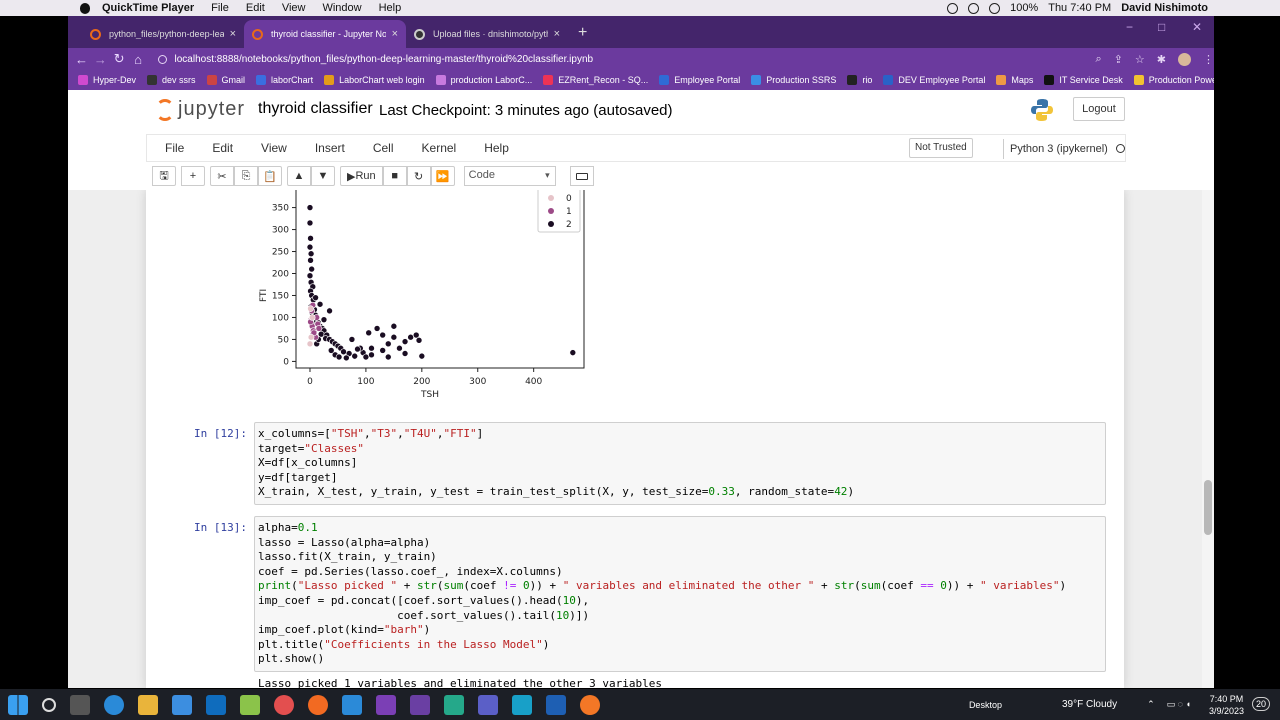 This screenshot has width=1280, height=720. What do you see at coordinates (148, 704) in the screenshot?
I see `file-explorer-icon` at bounding box center [148, 704].